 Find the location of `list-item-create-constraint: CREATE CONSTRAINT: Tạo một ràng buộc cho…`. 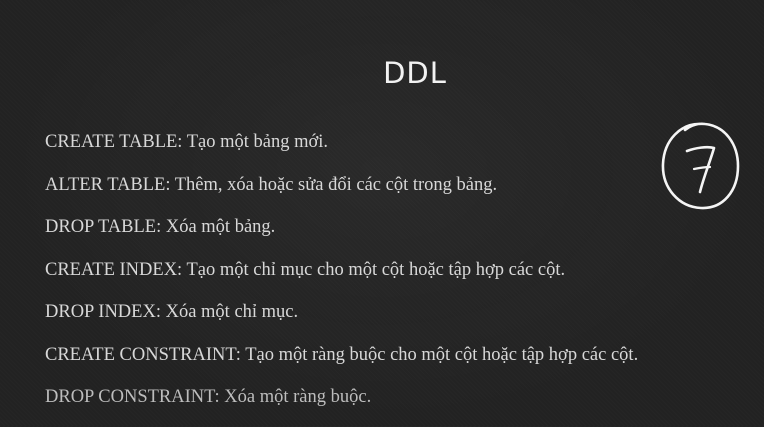

list-item-create-constraint: CREATE CONSTRAINT: Tạo một ràng buộc cho… is located at coordinates (342, 354).